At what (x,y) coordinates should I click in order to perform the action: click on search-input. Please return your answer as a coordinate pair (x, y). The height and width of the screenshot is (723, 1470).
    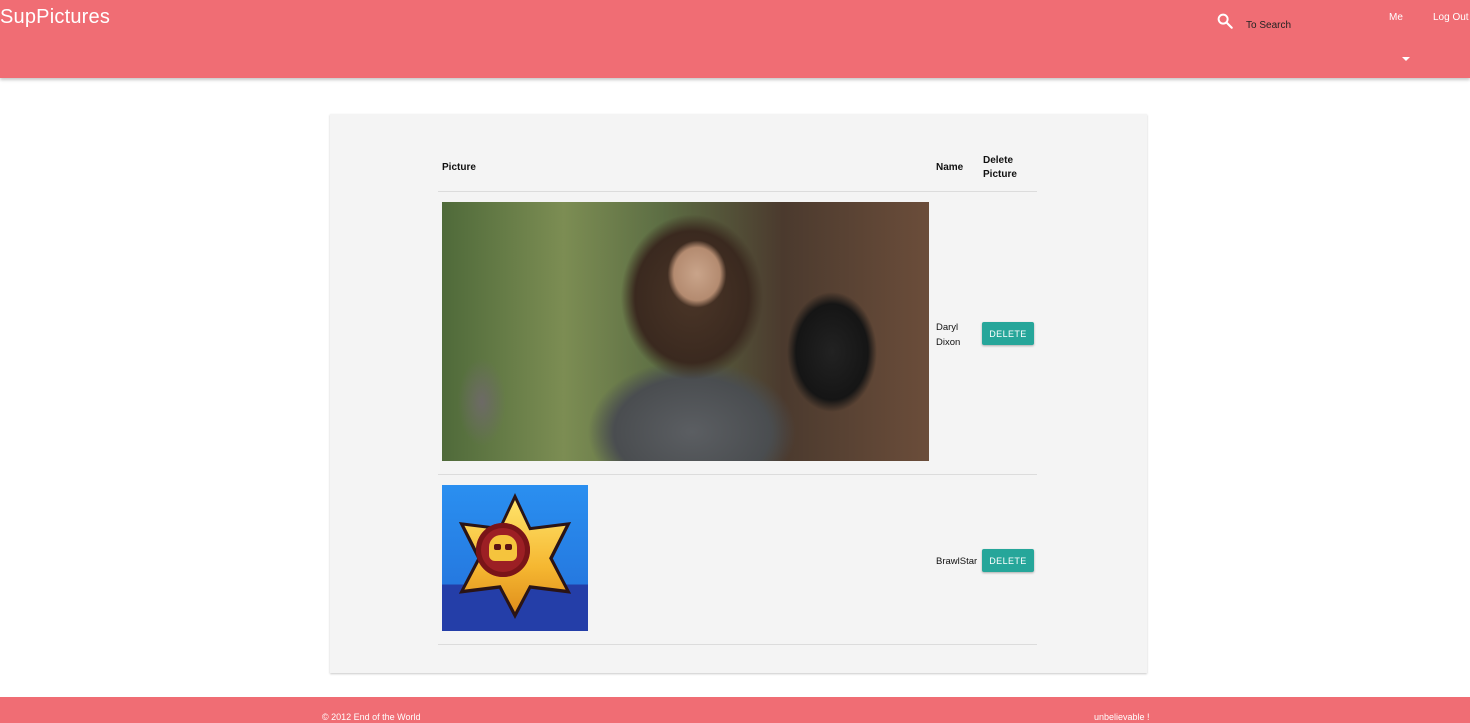
    Looking at the image, I should click on (1311, 25).